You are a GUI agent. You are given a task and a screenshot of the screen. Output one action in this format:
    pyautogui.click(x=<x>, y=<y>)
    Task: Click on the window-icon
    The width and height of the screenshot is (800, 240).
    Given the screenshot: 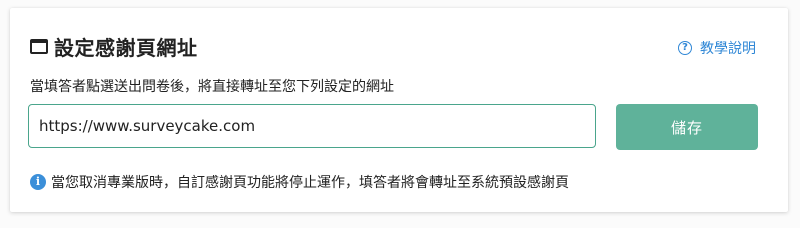 What is the action you would take?
    pyautogui.click(x=39, y=46)
    